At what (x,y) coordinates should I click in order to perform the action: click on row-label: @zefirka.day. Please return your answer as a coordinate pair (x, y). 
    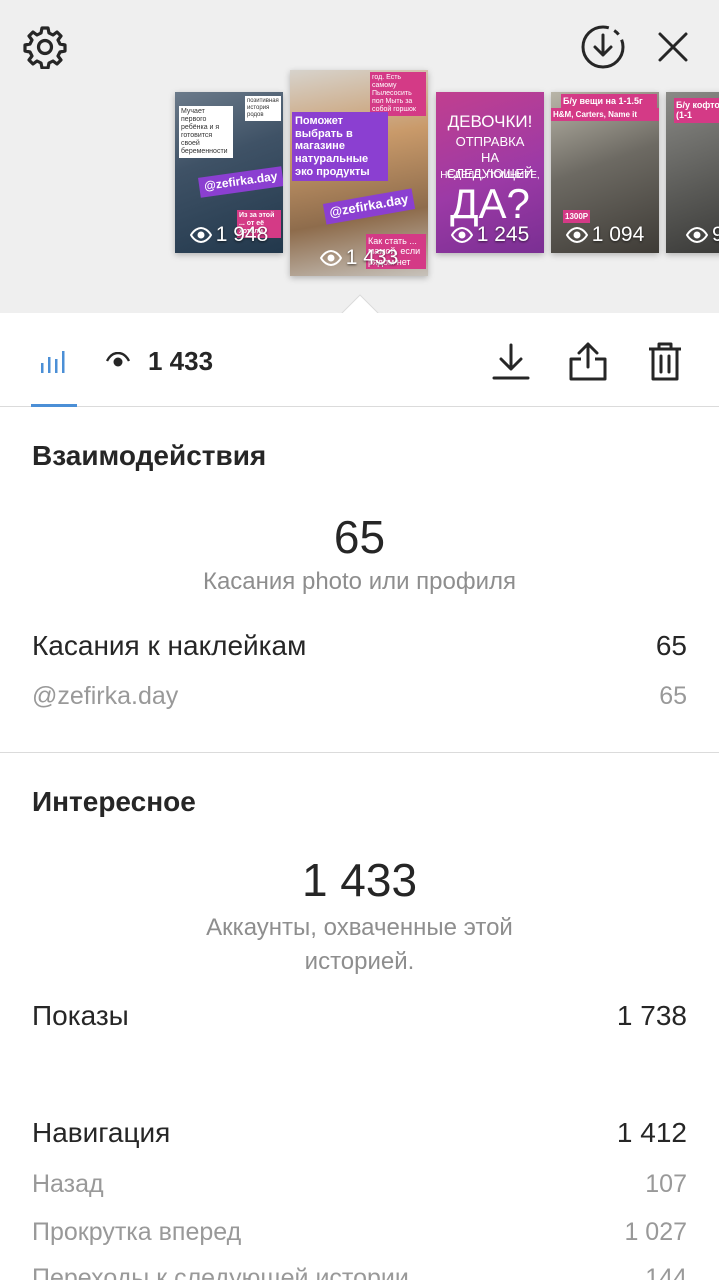
    Looking at the image, I should click on (105, 696).